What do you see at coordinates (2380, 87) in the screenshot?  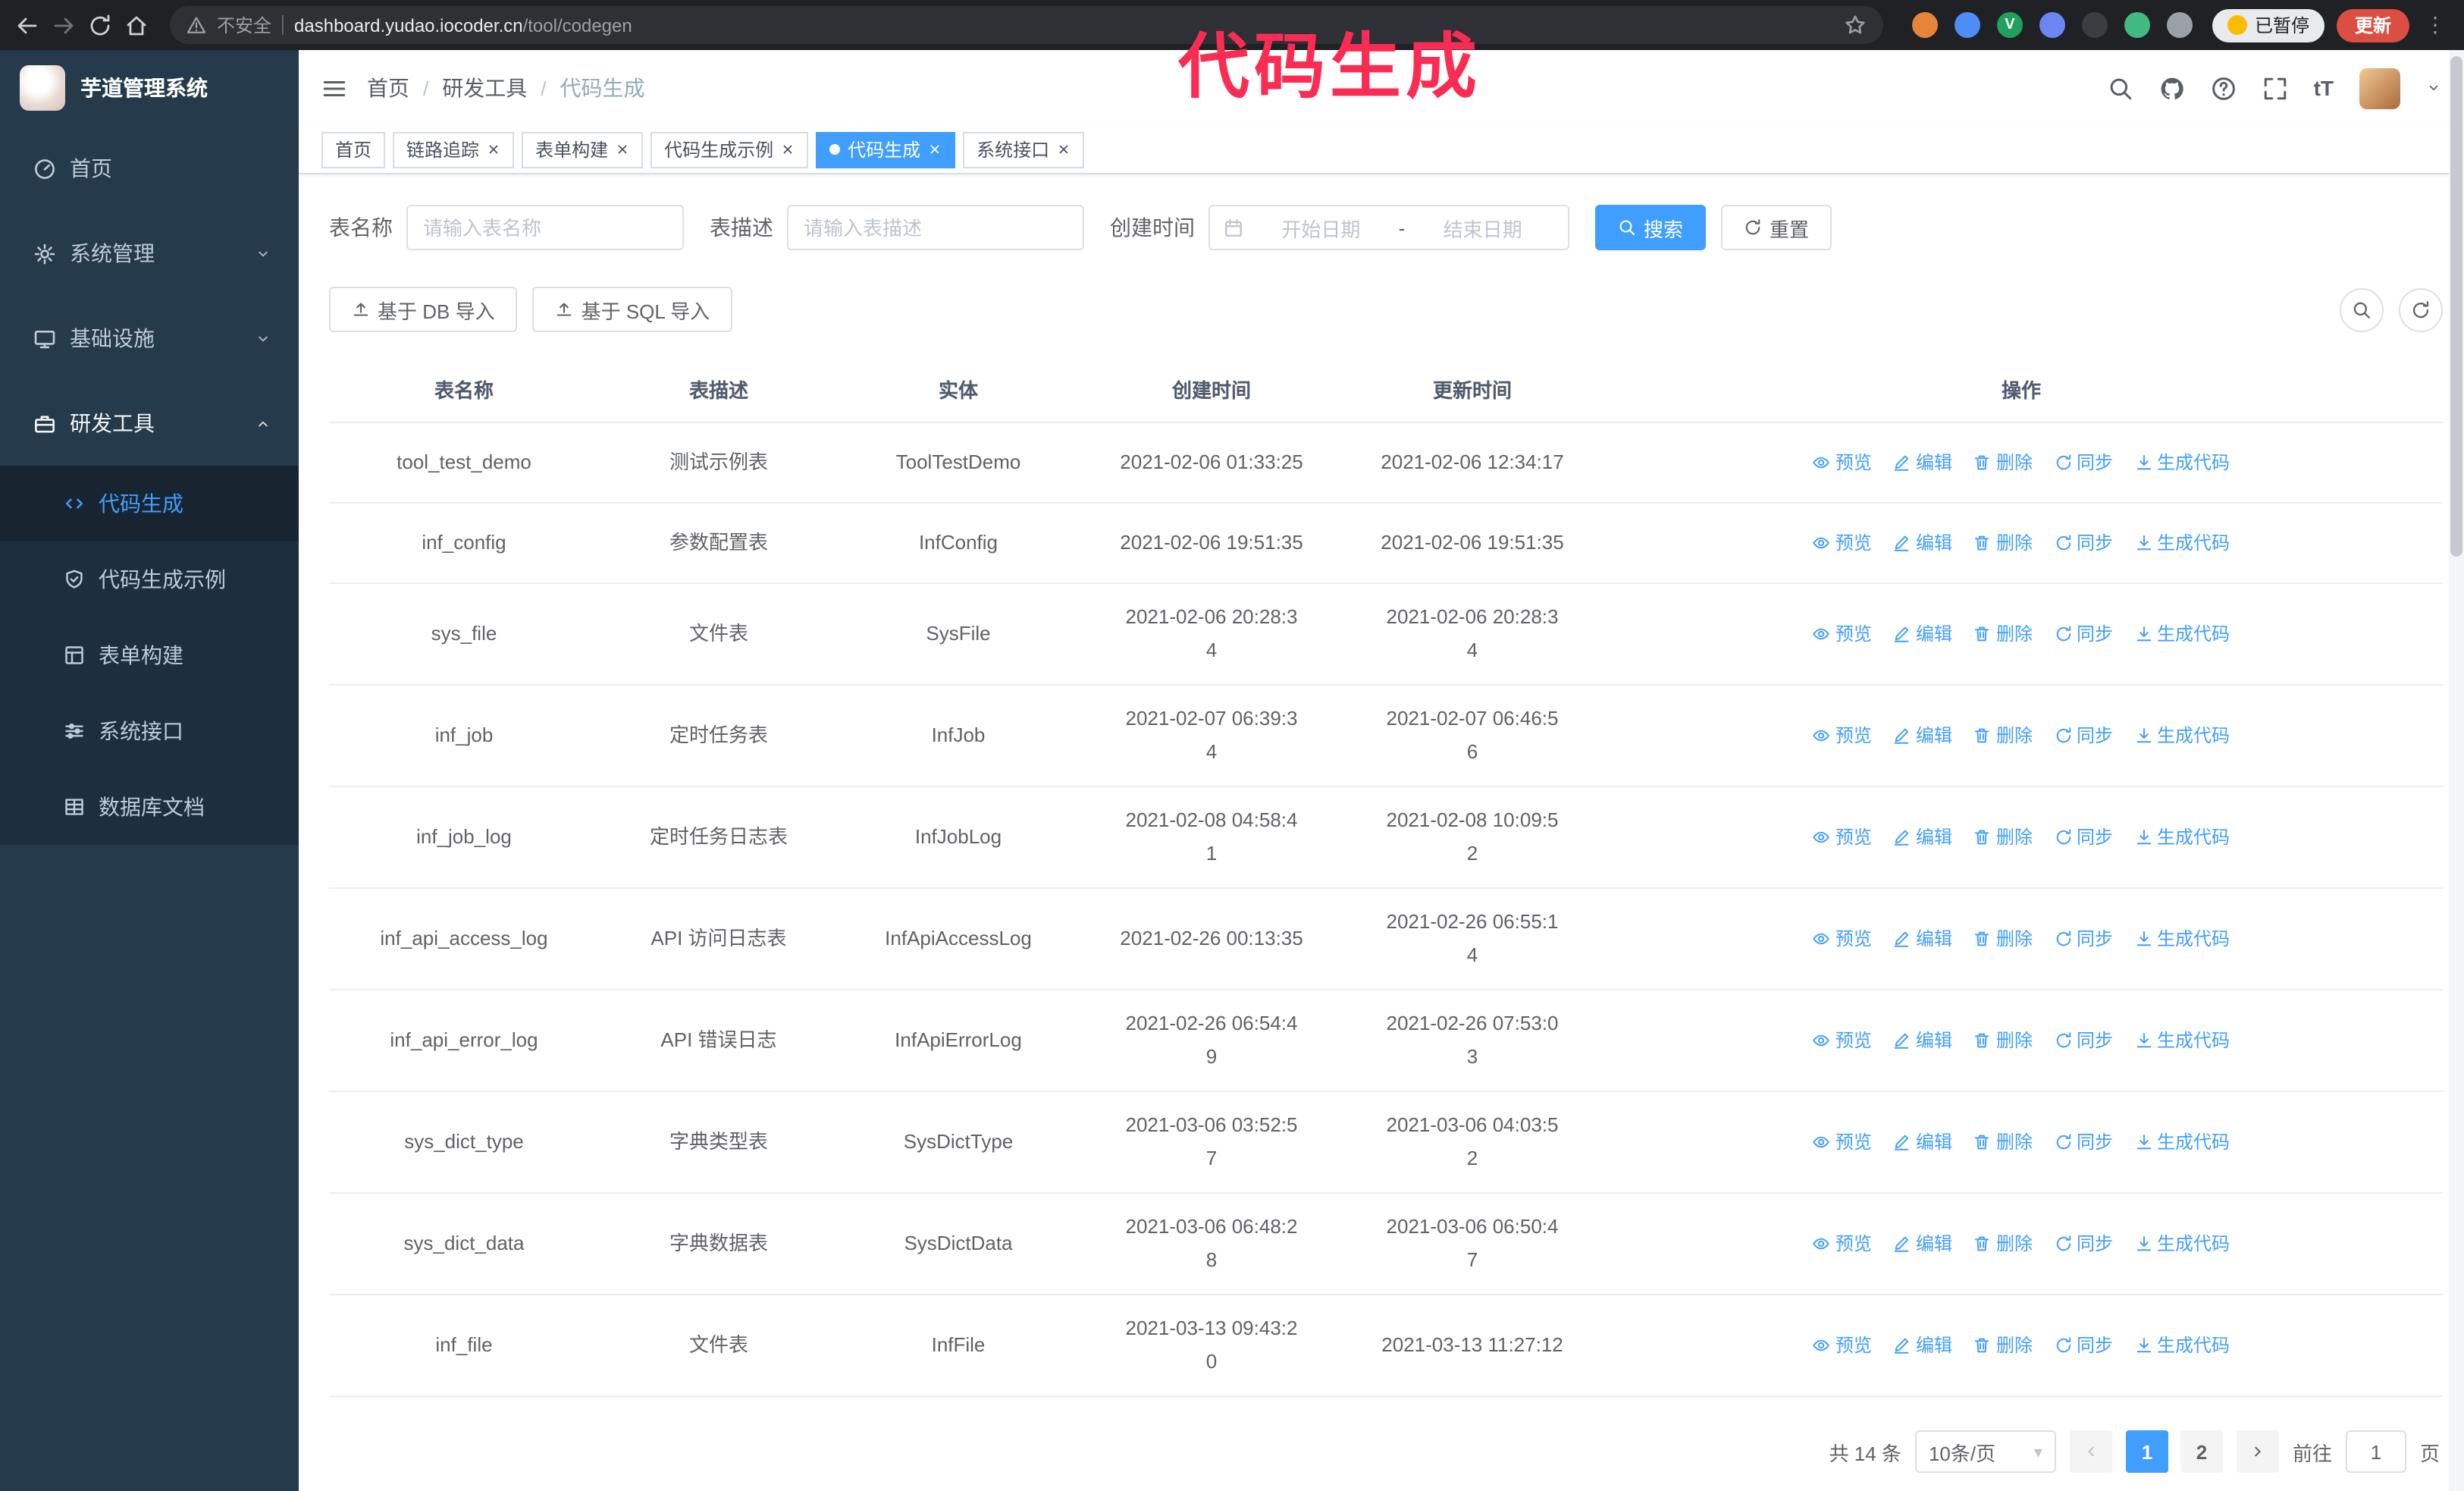 I see `user-avatar` at bounding box center [2380, 87].